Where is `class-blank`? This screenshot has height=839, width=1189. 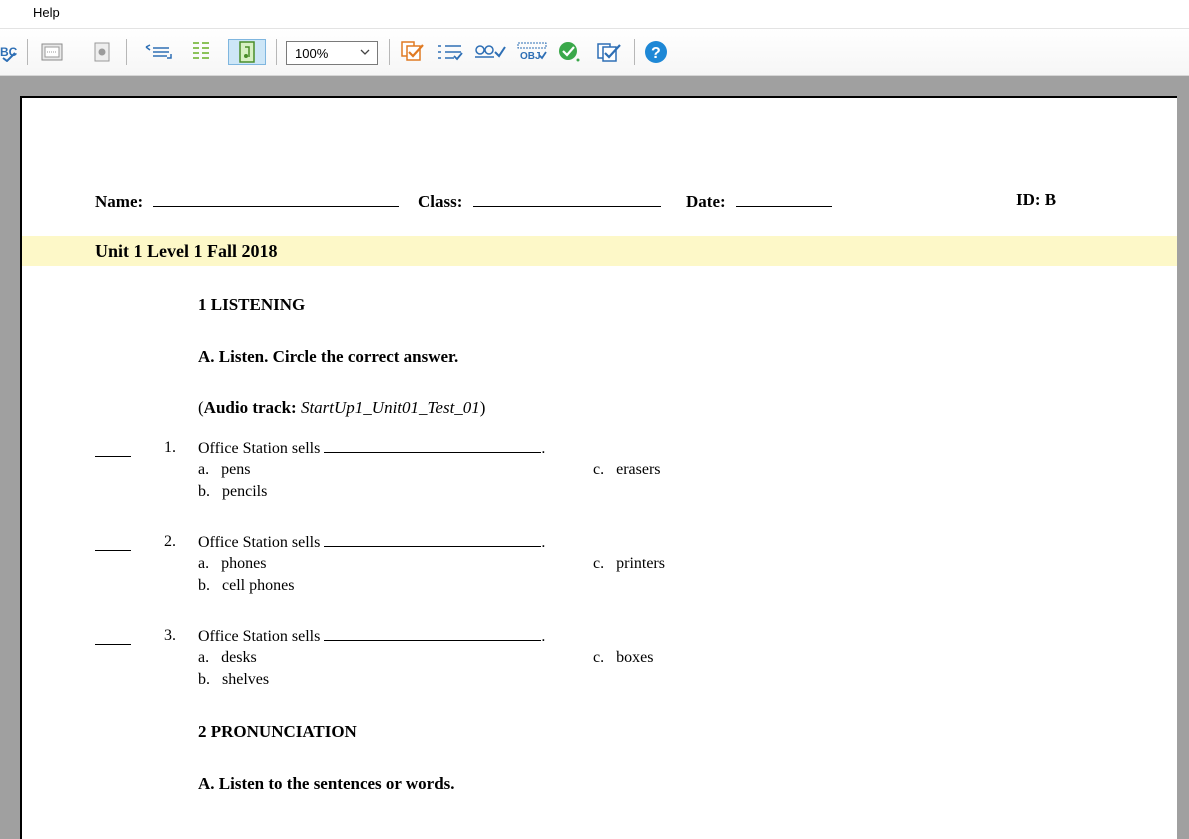 class-blank is located at coordinates (566, 198).